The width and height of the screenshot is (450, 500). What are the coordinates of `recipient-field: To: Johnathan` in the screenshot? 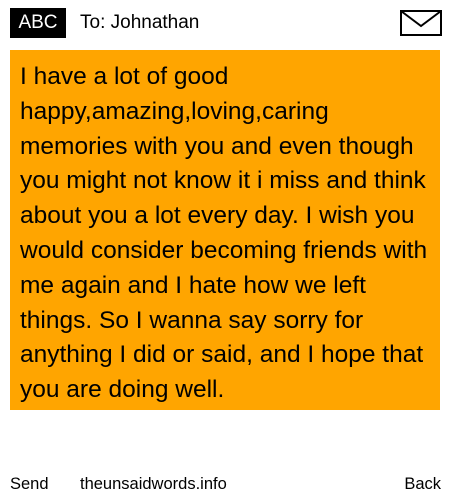 It's located at (139, 23).